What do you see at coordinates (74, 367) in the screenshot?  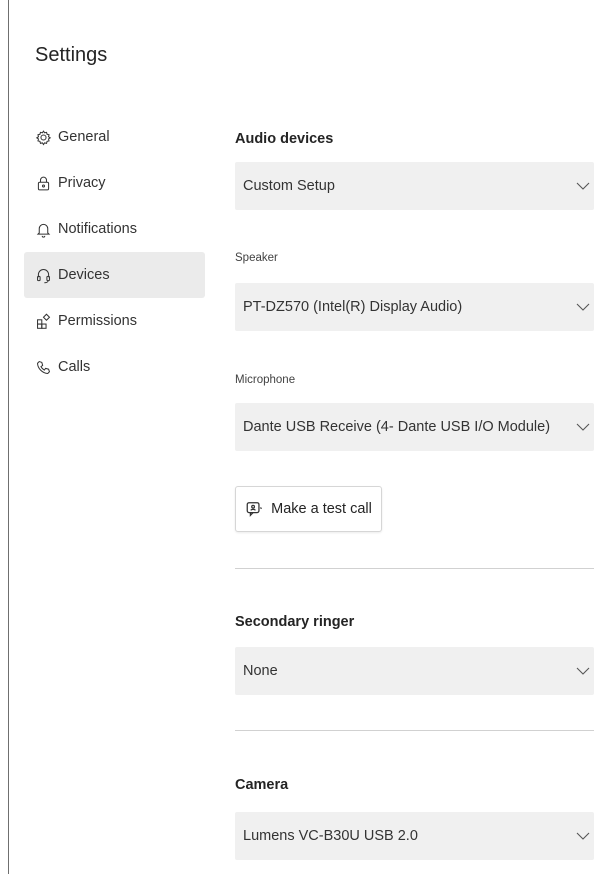 I see `nav-item-label: Calls` at bounding box center [74, 367].